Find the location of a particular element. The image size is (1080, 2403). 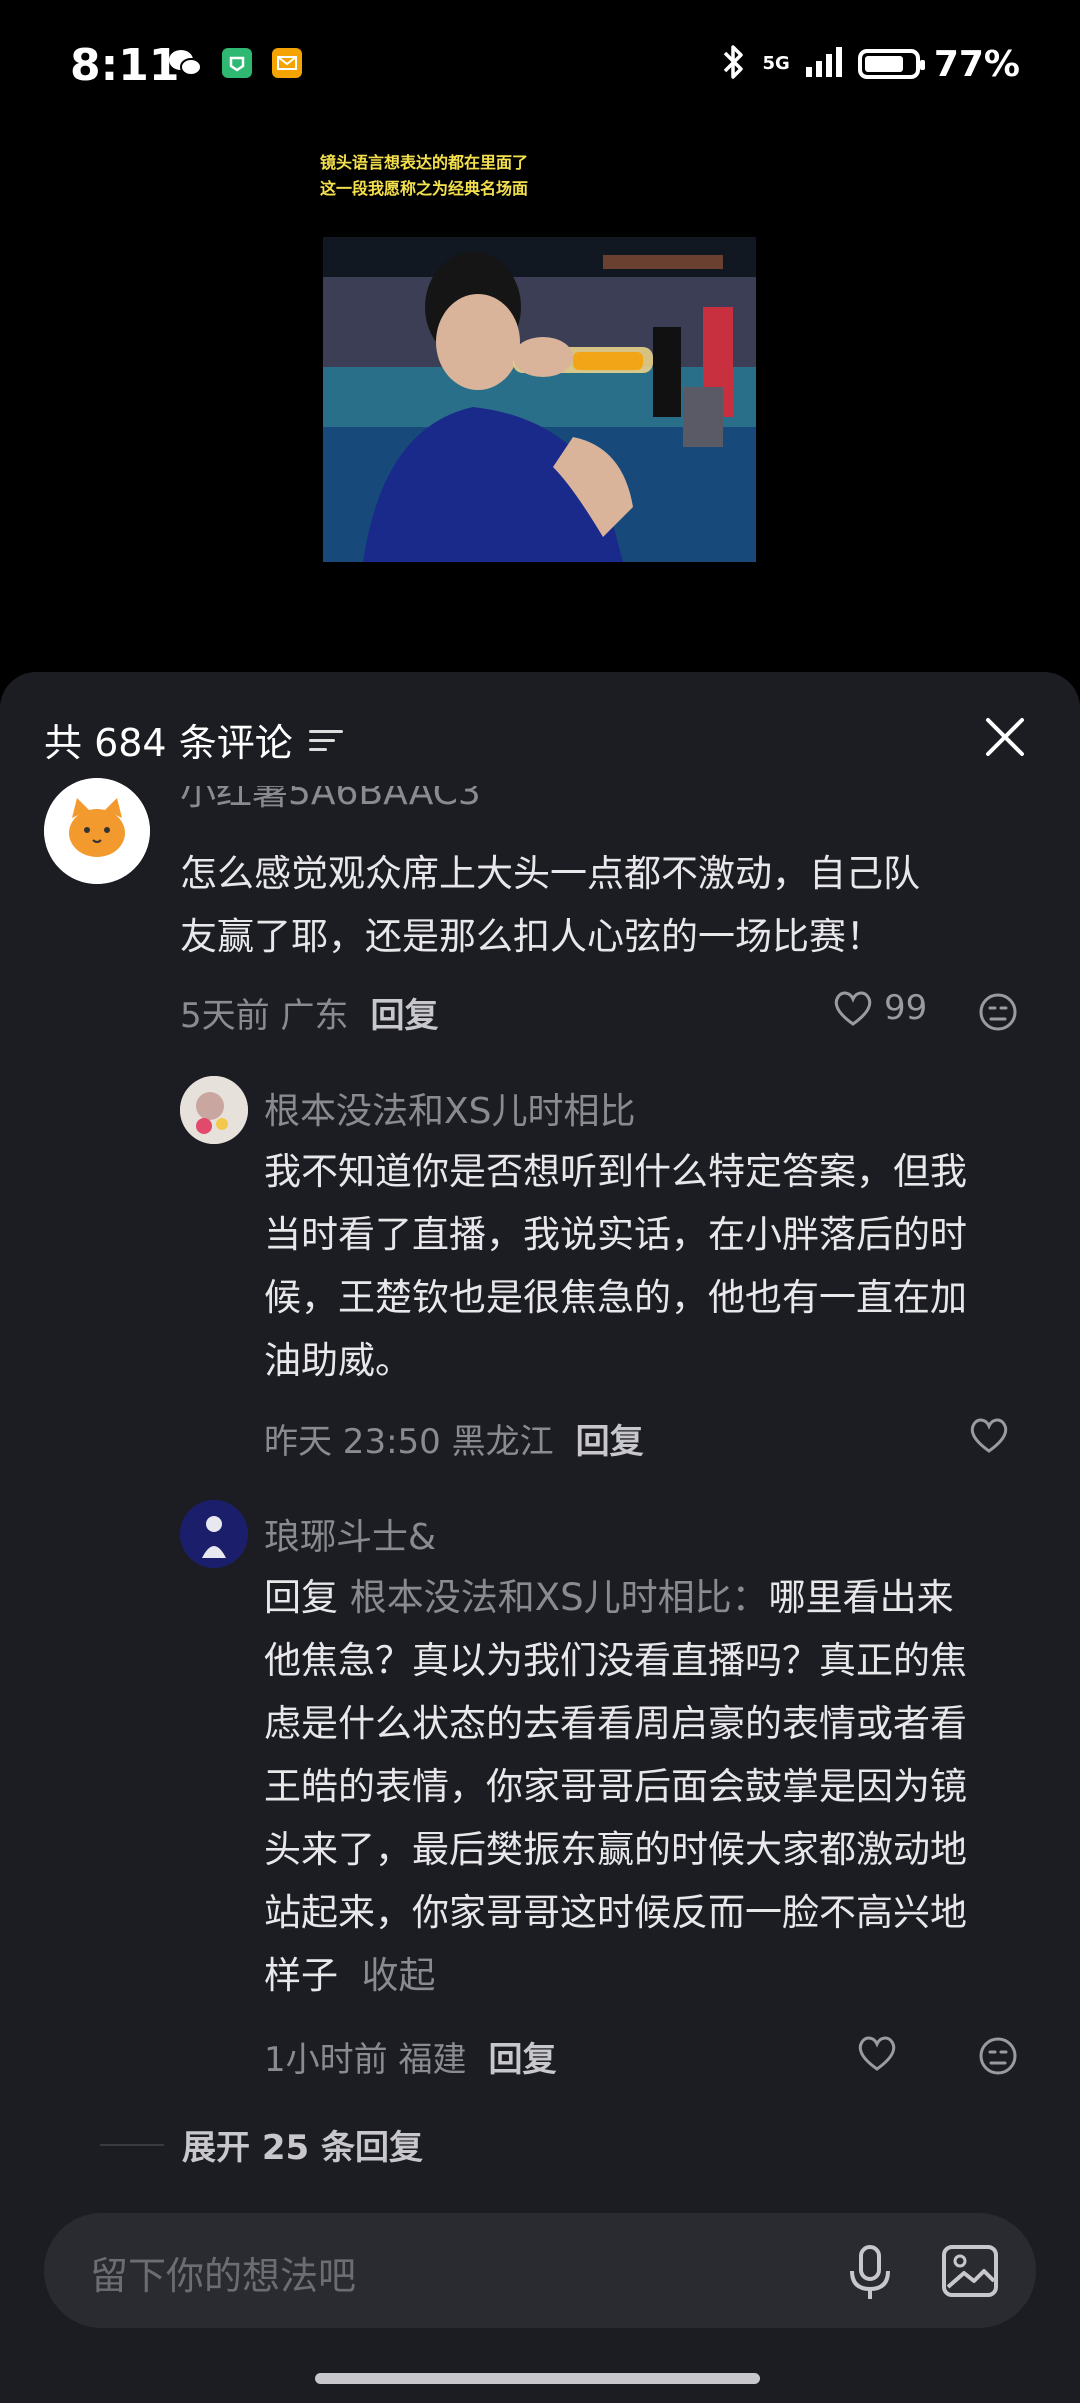

video-caption-line2: 这一段我愿称之为经典名场面 is located at coordinates (424, 188).